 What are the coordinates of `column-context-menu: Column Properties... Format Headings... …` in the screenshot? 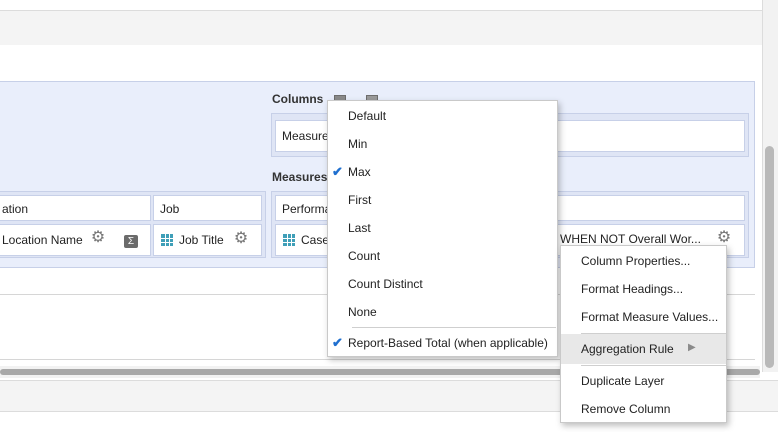 It's located at (643, 334).